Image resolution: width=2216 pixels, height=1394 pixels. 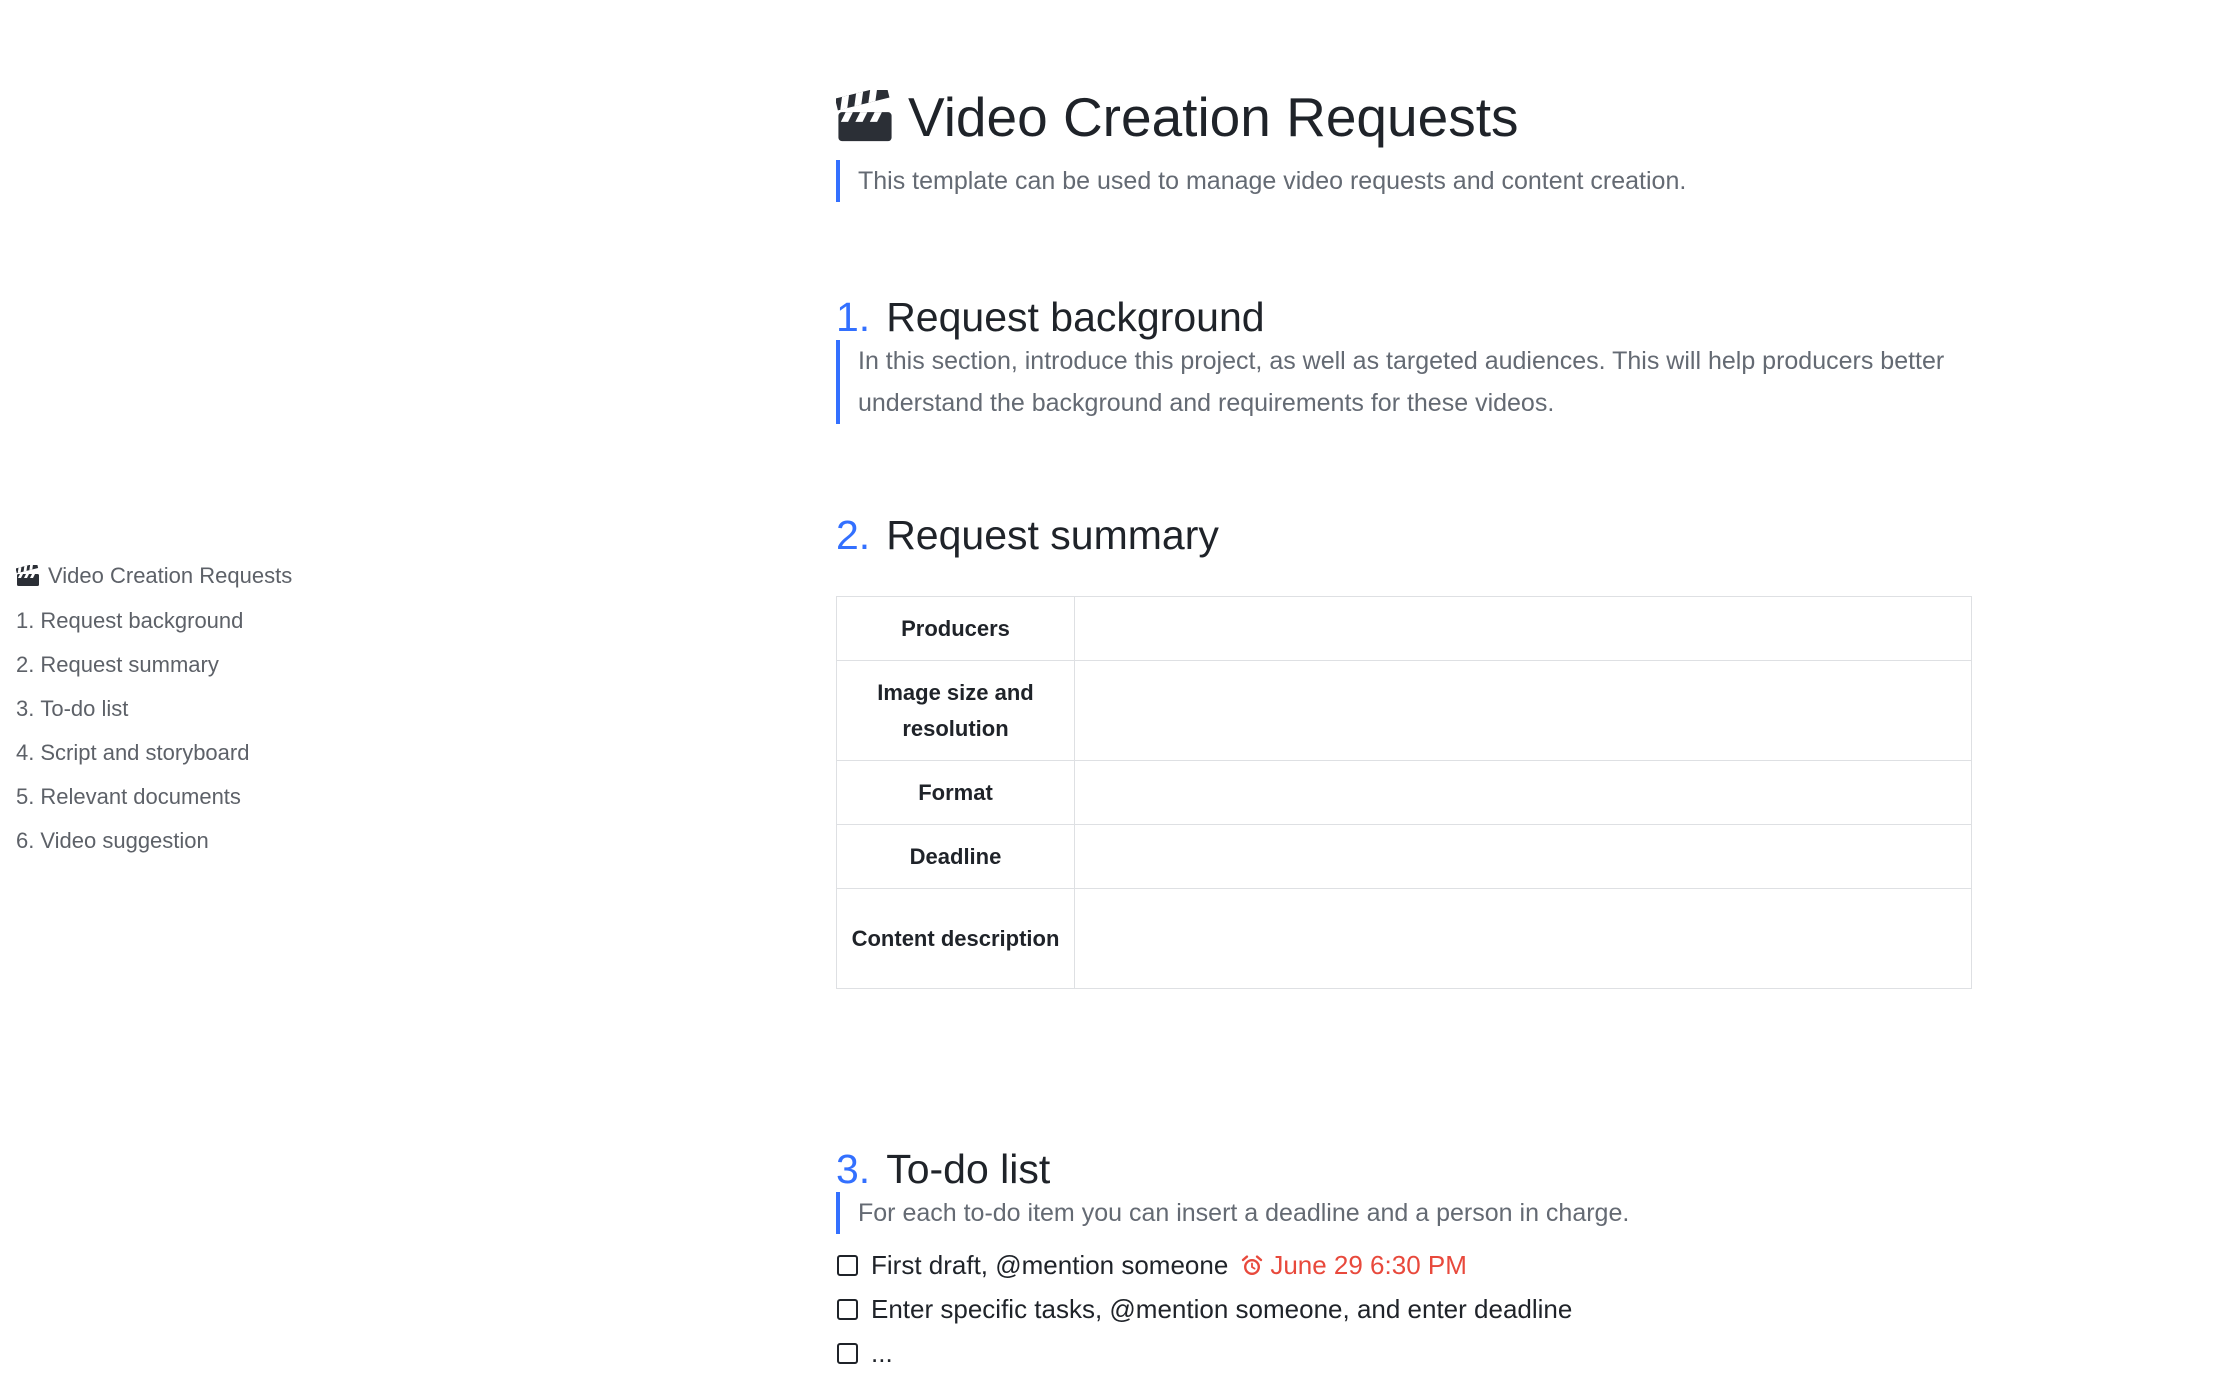 What do you see at coordinates (25, 664) in the screenshot?
I see `outline-item-number: 2.` at bounding box center [25, 664].